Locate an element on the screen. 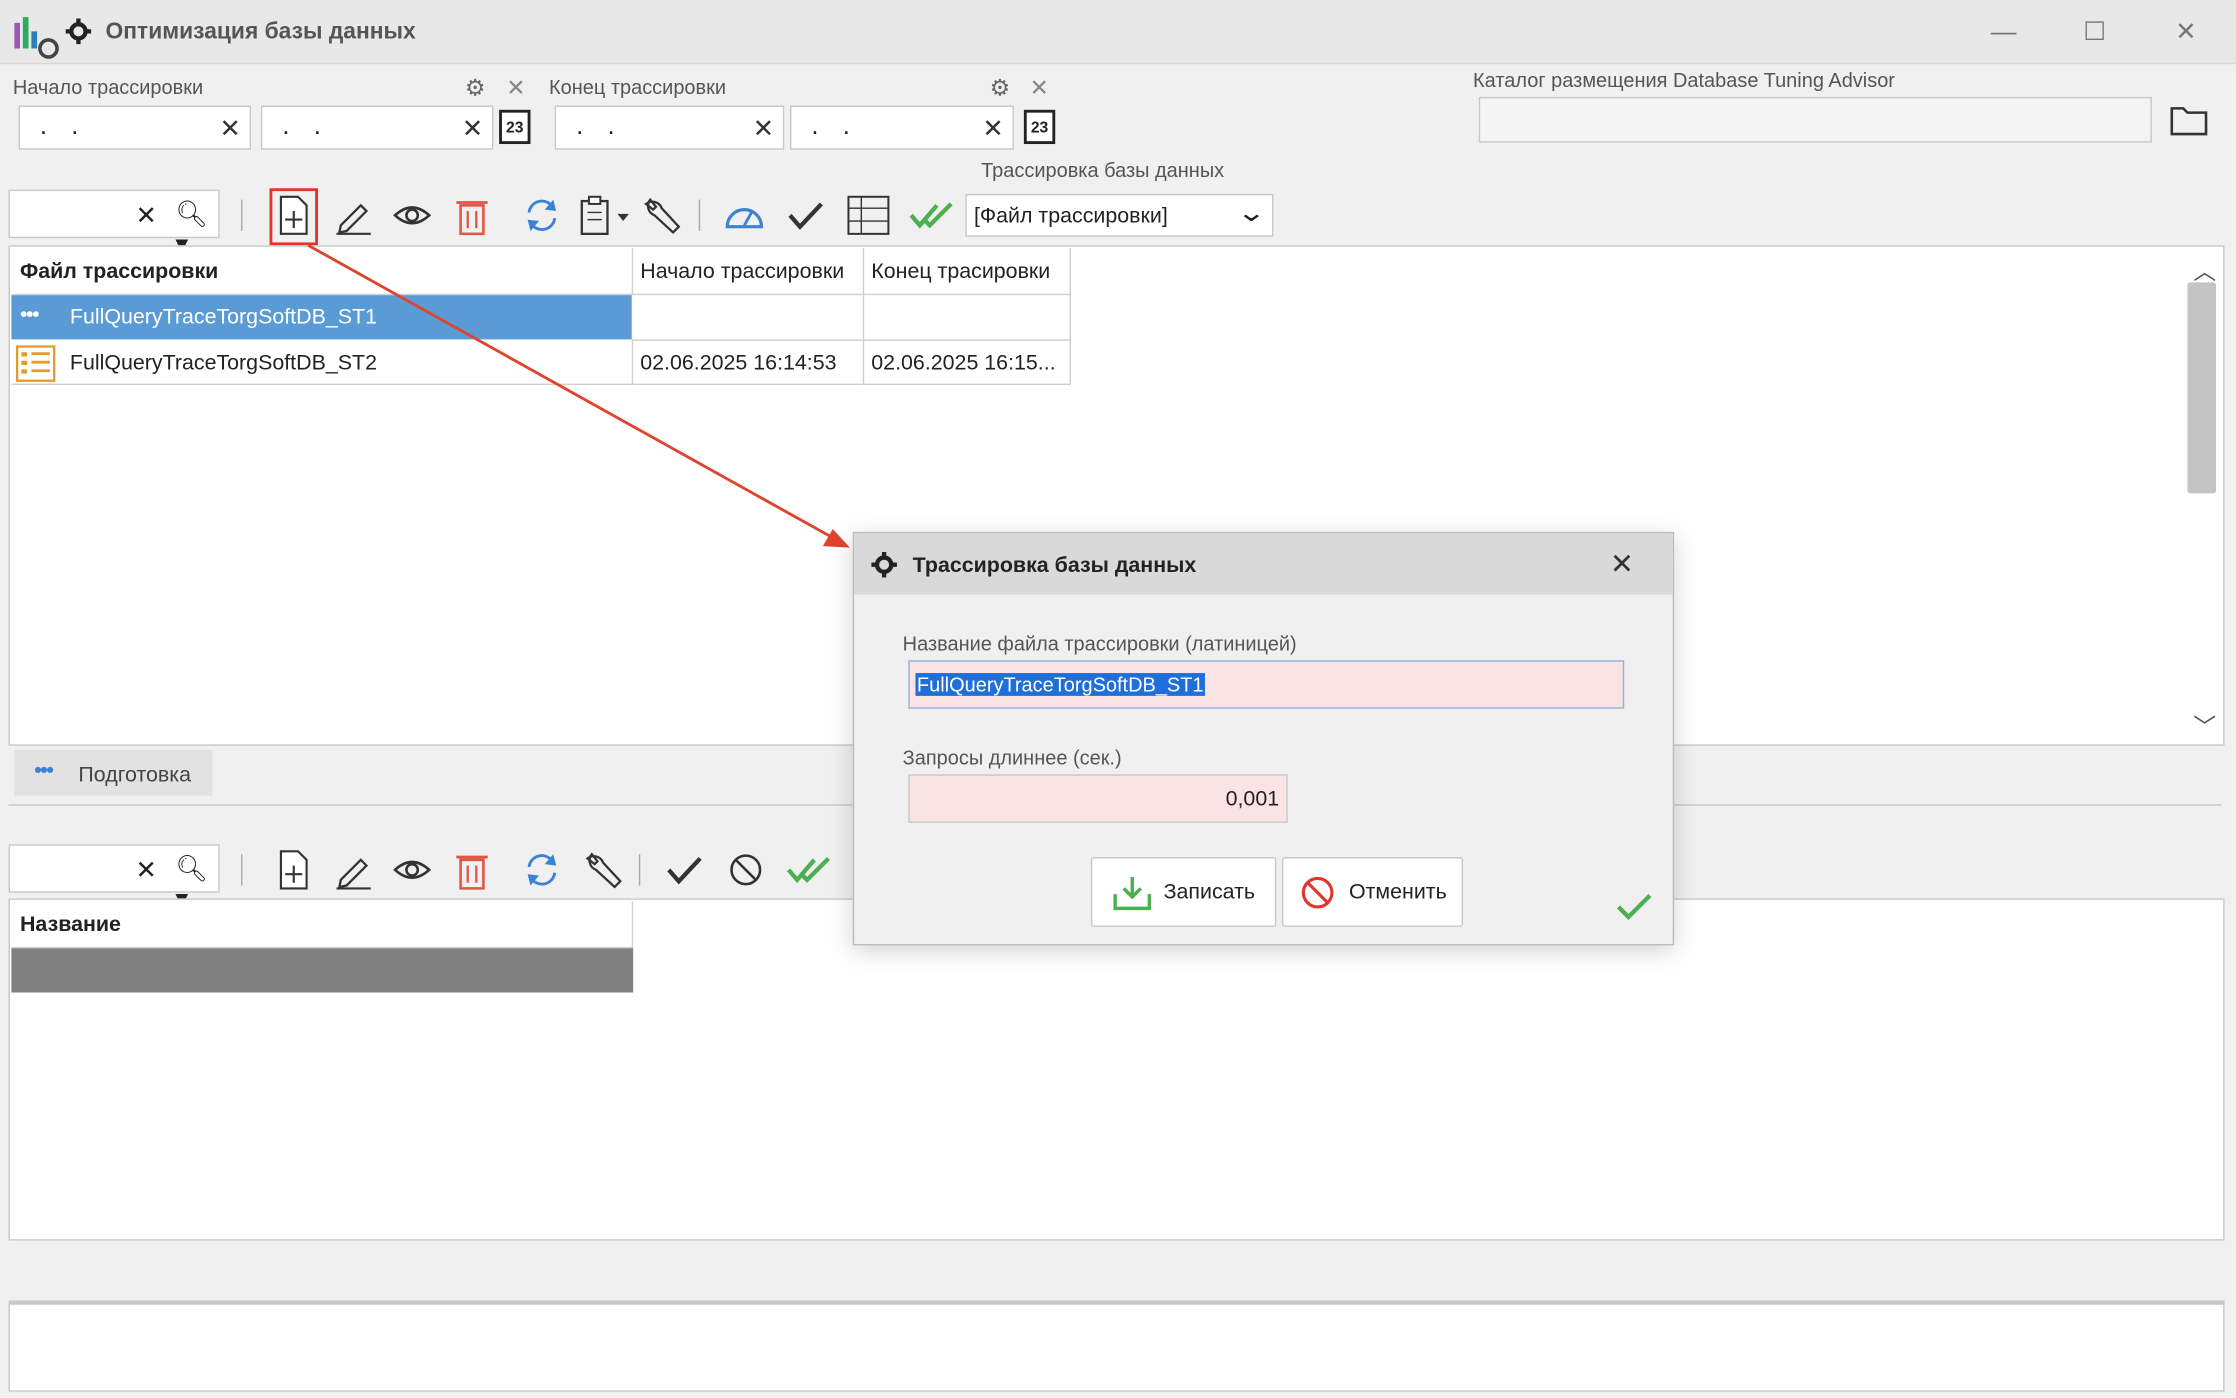  filename-input: FullQueryTraceTorgSoftDB_ST1 is located at coordinates (1266, 684).